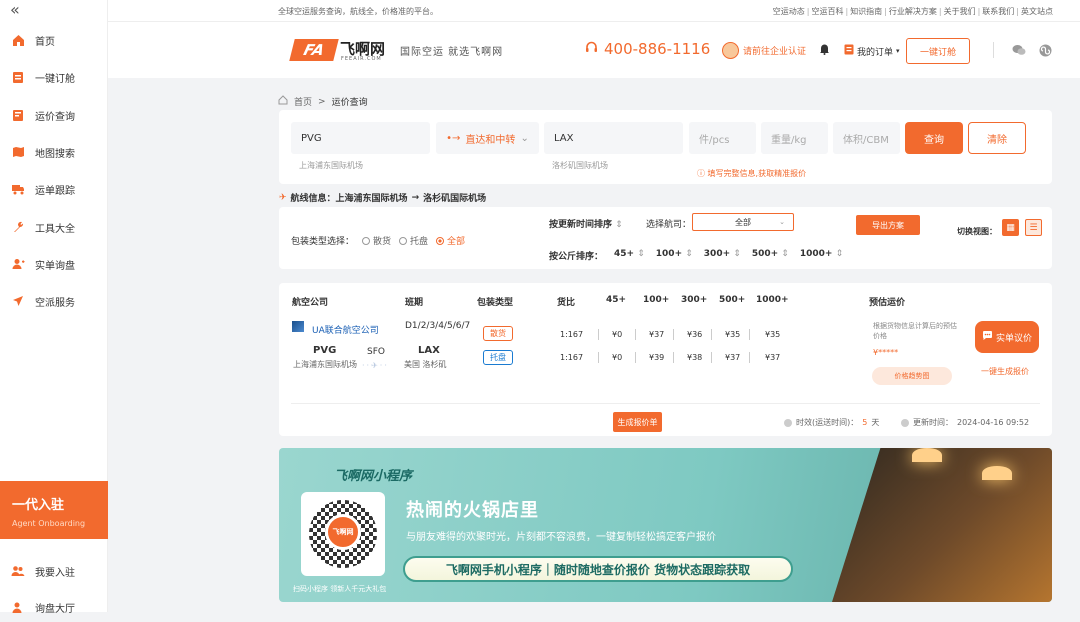  What do you see at coordinates (898, 51) in the screenshot?
I see `caret-down-icon: ▾` at bounding box center [898, 51].